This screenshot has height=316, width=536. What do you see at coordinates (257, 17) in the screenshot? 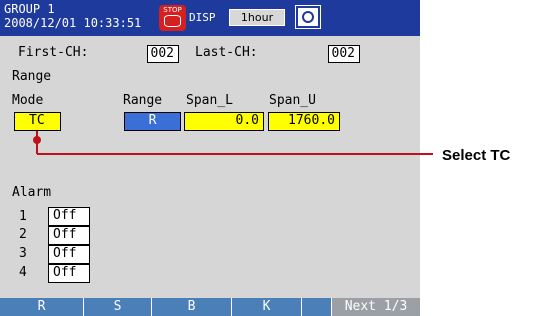
I see `interval-button: 1hour` at bounding box center [257, 17].